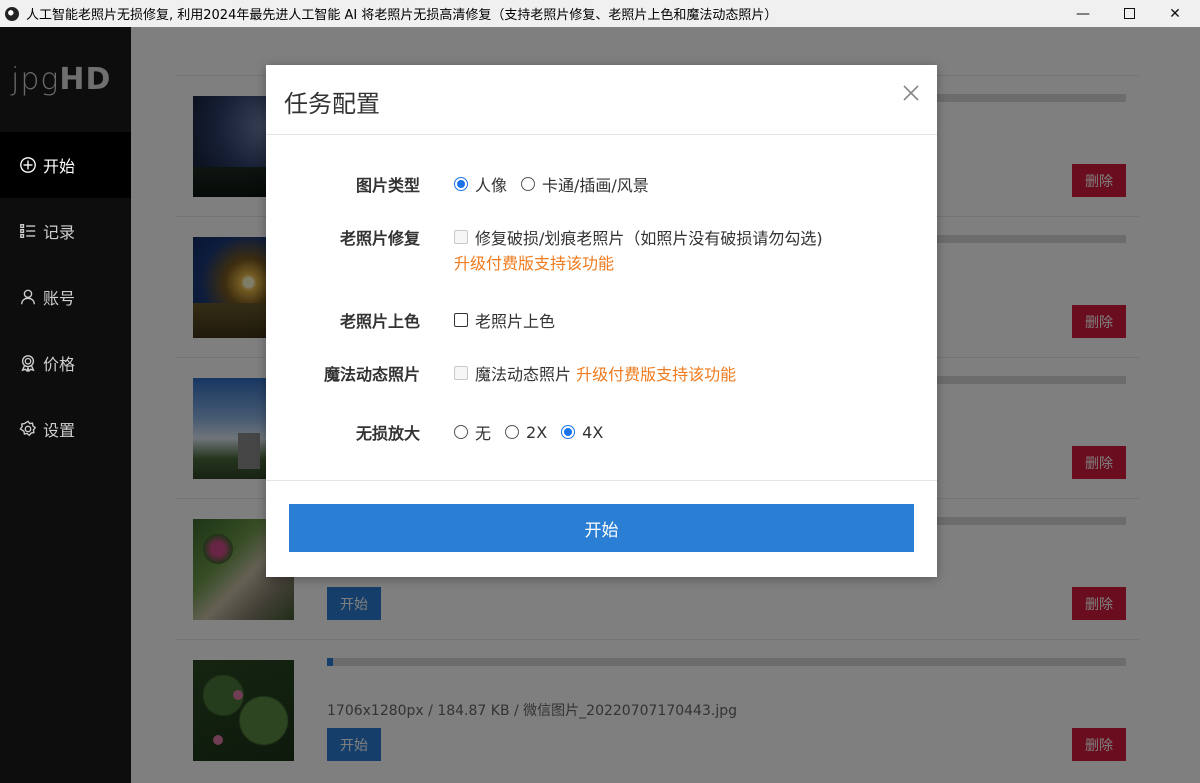  I want to click on colorize-label: 老照片上色, so click(379, 321).